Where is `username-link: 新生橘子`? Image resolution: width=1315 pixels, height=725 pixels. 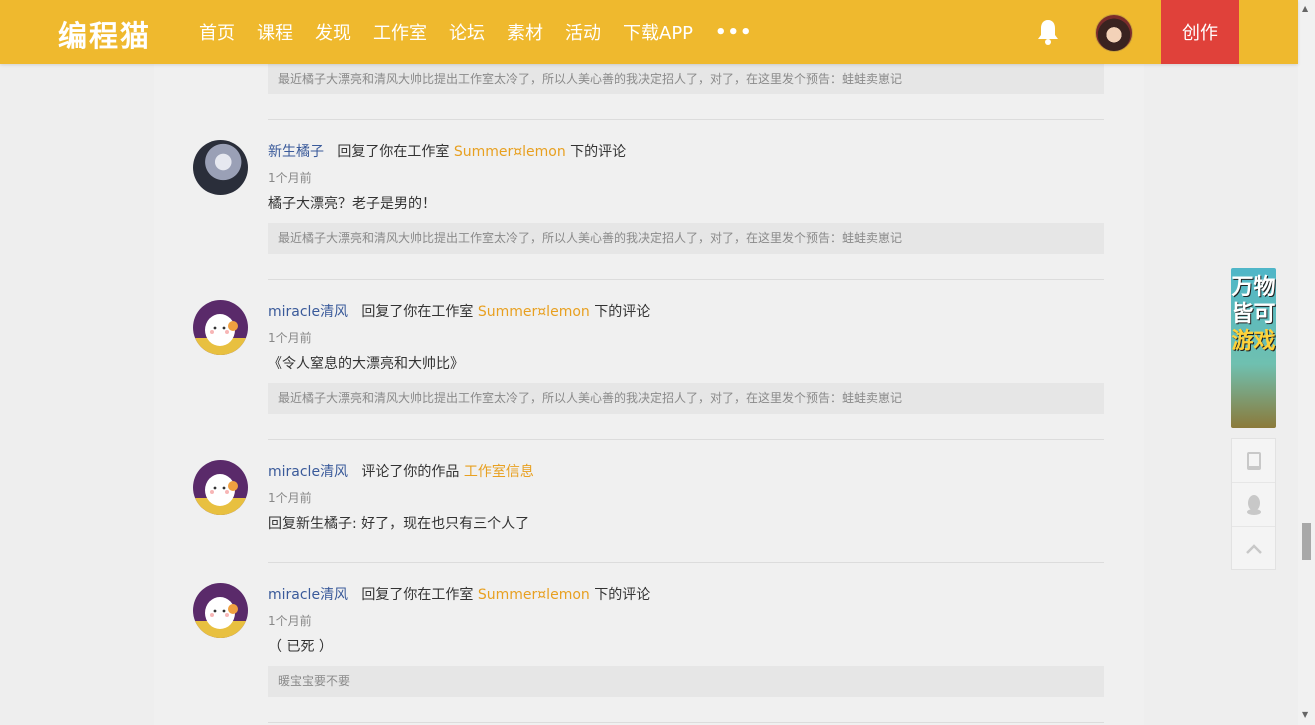 username-link: 新生橘子 is located at coordinates (296, 152).